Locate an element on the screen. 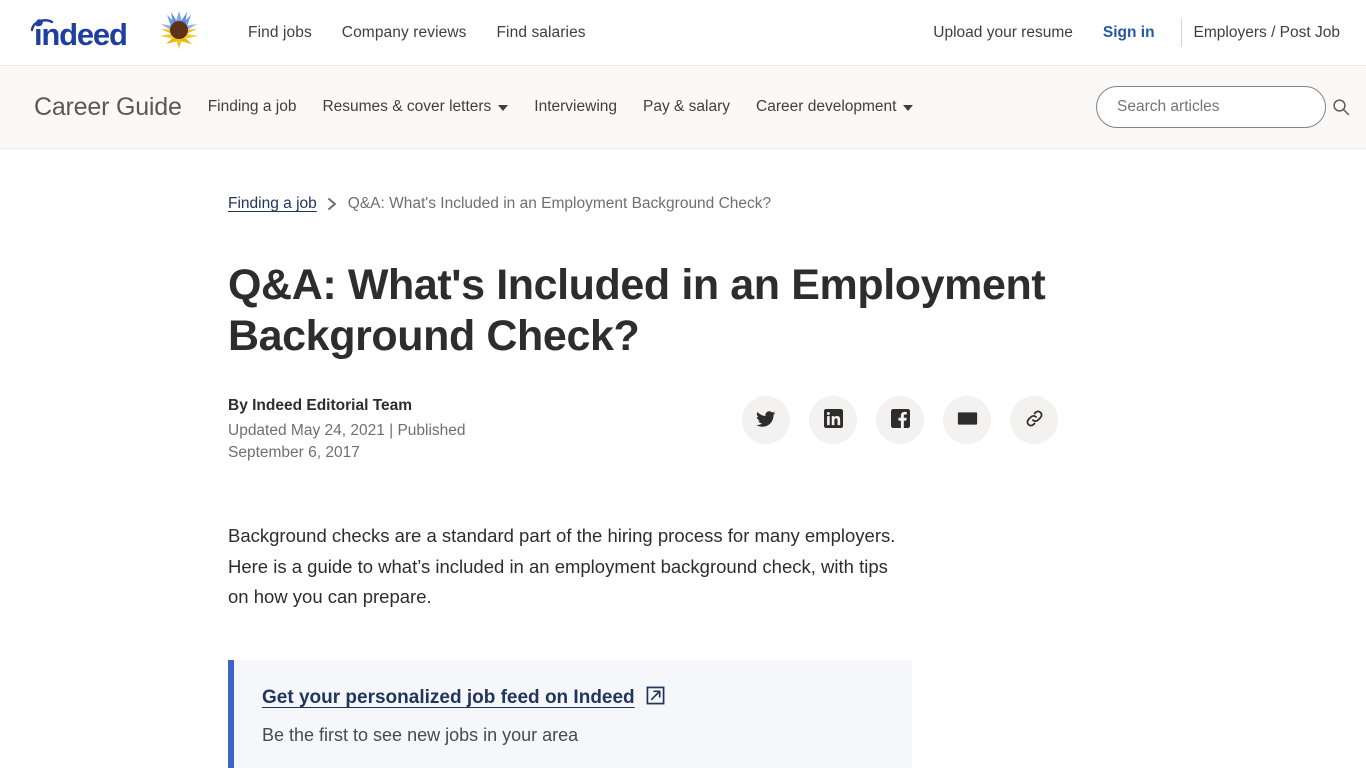 The image size is (1366, 768). nav-company-reviews: Company reviews is located at coordinates (404, 33).